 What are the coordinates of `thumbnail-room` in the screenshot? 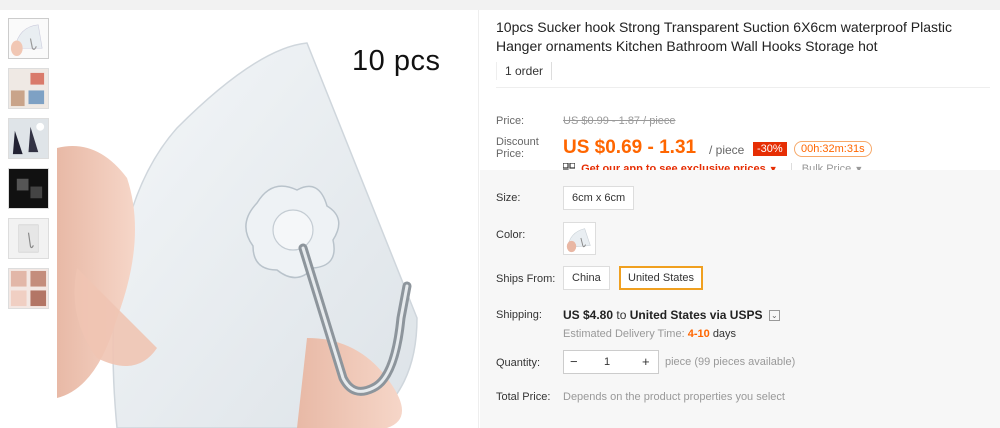 It's located at (28, 88).